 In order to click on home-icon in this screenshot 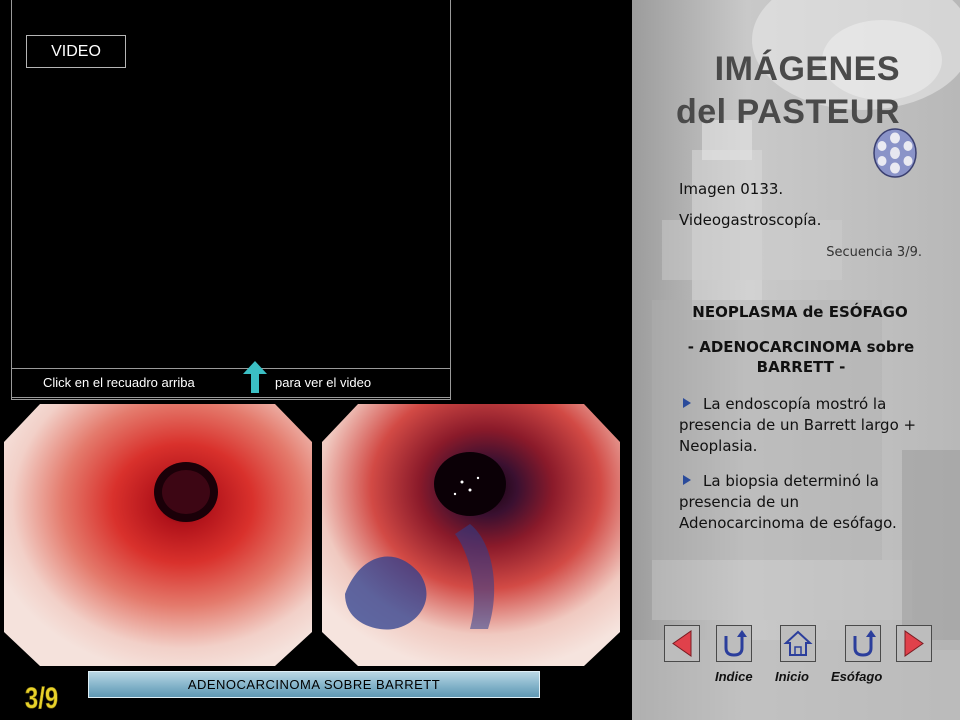, I will do `click(798, 643)`.